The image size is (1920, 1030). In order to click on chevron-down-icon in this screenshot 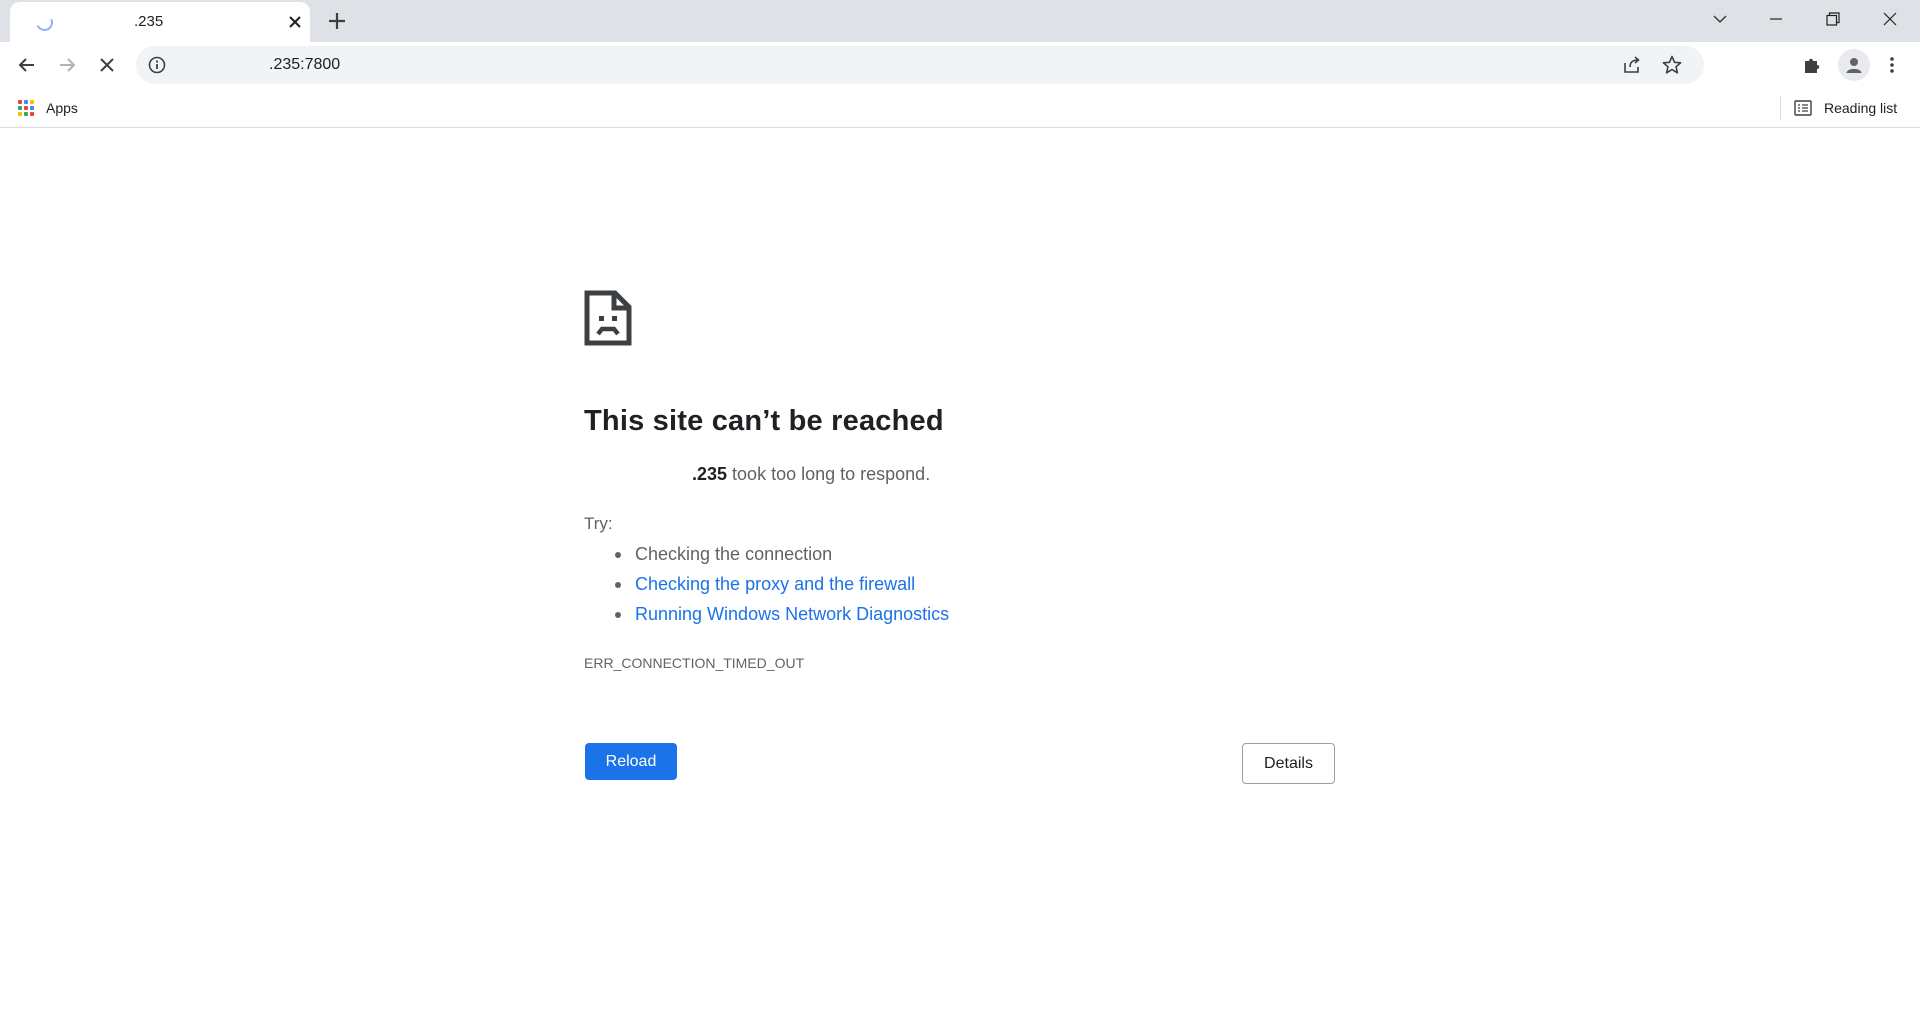, I will do `click(1720, 19)`.